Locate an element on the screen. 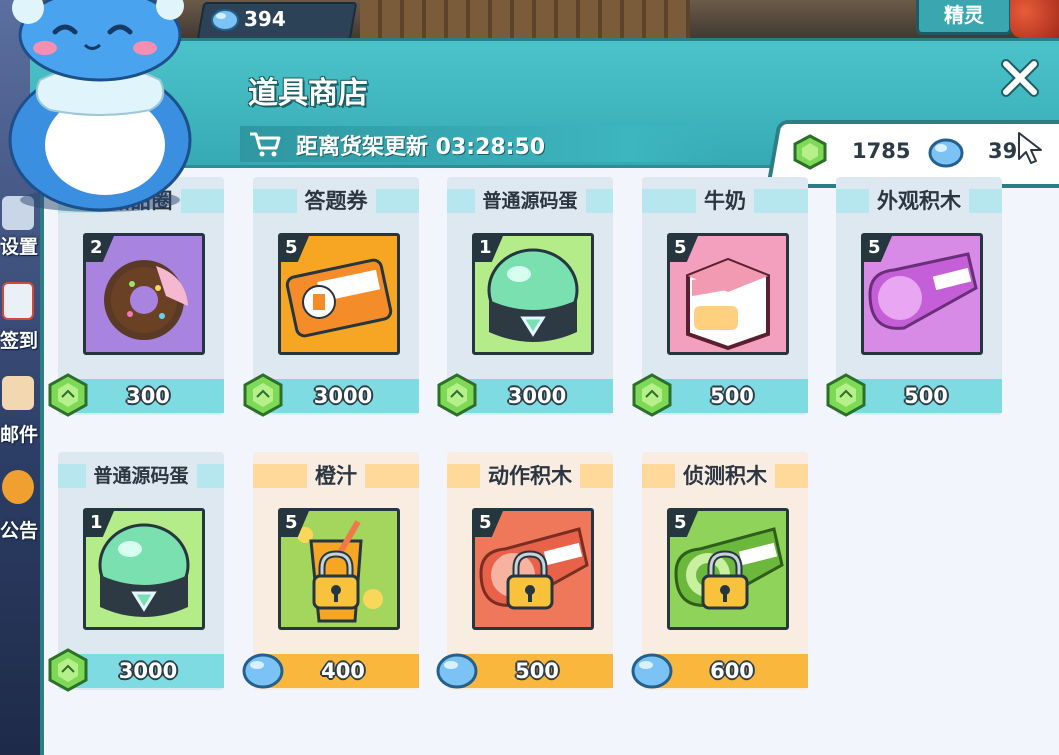 The image size is (1059, 755). top-right-decoration is located at coordinates (1034, 19).